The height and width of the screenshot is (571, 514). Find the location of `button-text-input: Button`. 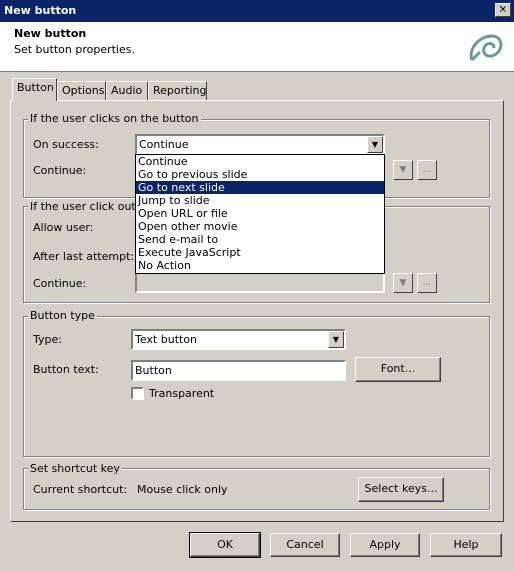

button-text-input: Button is located at coordinates (238, 370).